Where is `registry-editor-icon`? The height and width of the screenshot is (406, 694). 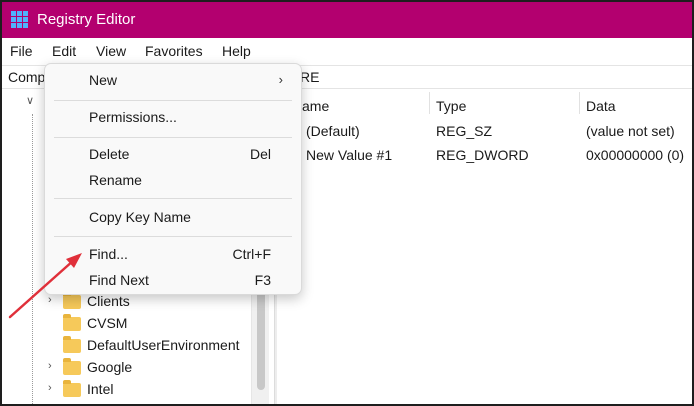
registry-editor-icon is located at coordinates (20, 20).